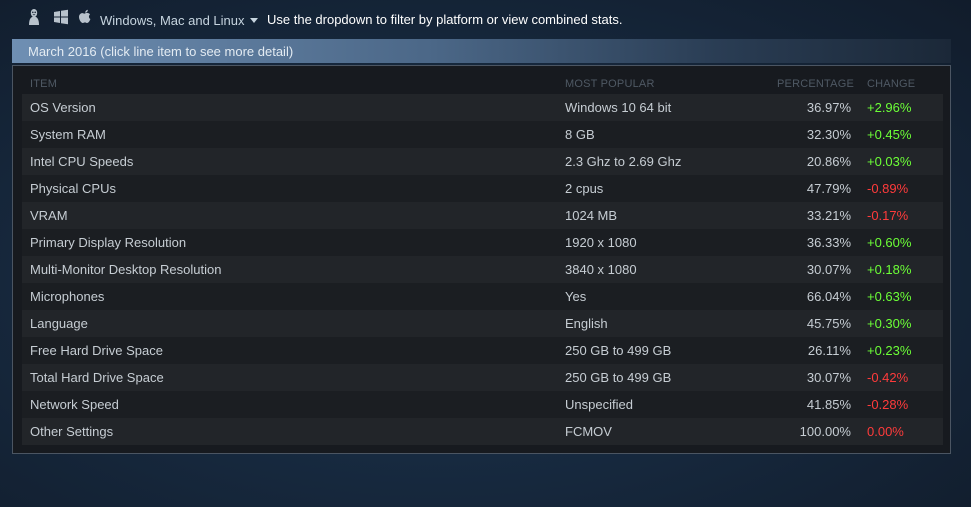 The image size is (971, 507). I want to click on row-percentage: 47.79%, so click(828, 188).